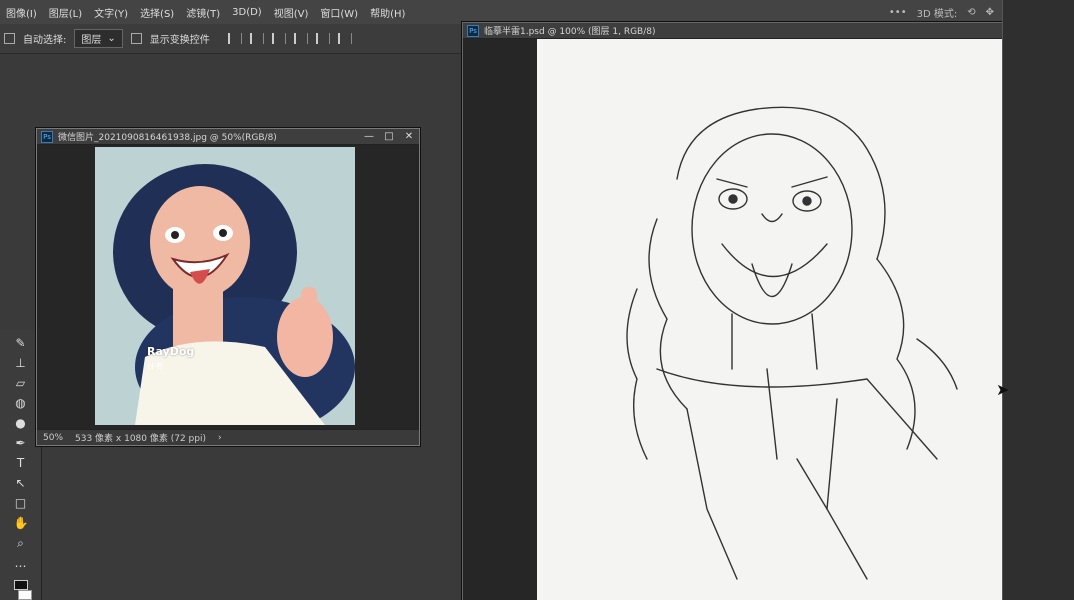  Describe the element at coordinates (111, 12) in the screenshot. I see `menu-type: 文字(Y)` at that location.